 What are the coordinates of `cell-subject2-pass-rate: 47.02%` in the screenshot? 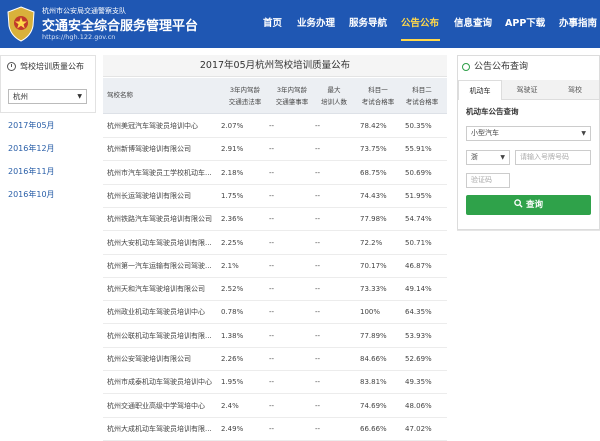 It's located at (418, 428).